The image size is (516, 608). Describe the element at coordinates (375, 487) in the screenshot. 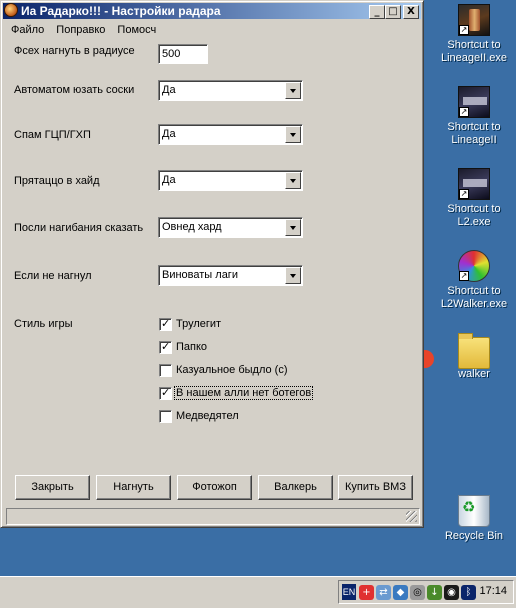

I see `buy-vmz-button: Купить ВМЗ` at that location.